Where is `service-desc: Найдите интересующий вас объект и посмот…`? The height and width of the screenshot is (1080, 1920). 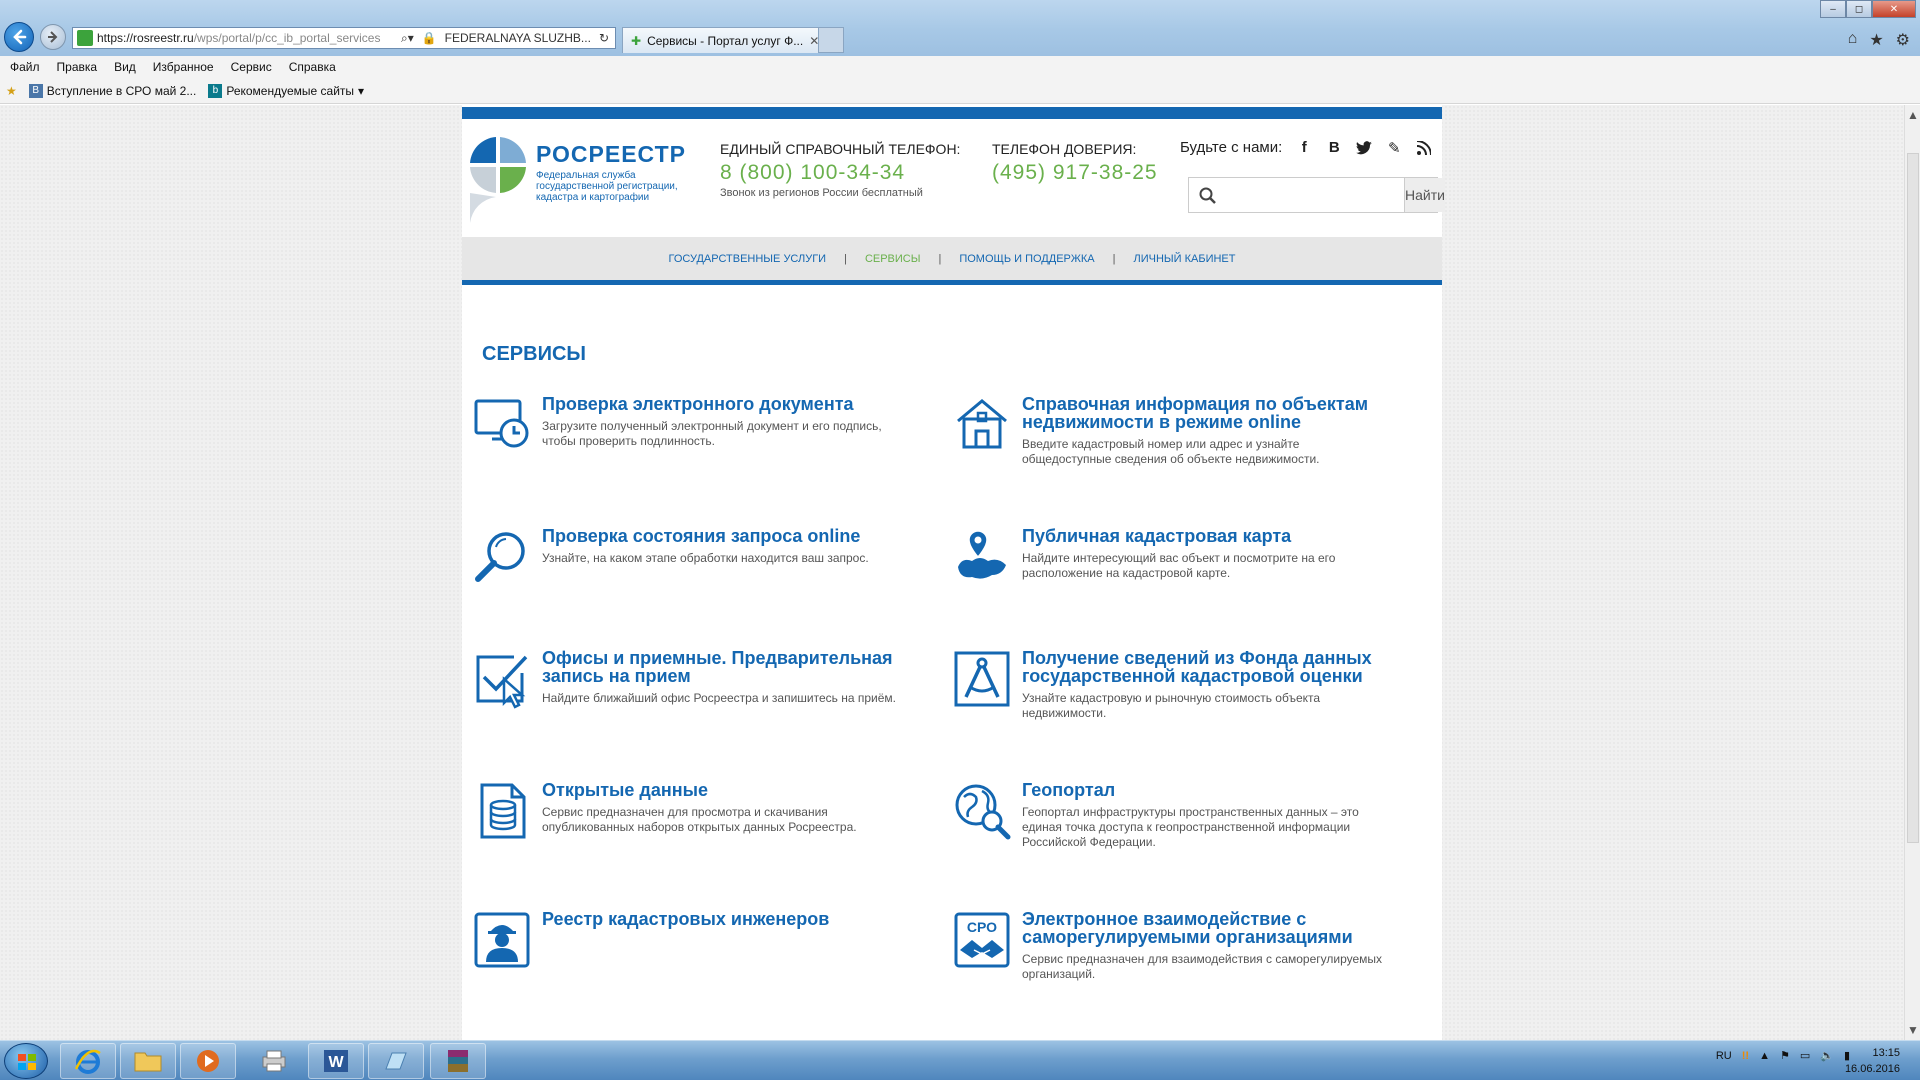 service-desc: Найдите интересующий вас объект и посмот… is located at coordinates (1179, 565).